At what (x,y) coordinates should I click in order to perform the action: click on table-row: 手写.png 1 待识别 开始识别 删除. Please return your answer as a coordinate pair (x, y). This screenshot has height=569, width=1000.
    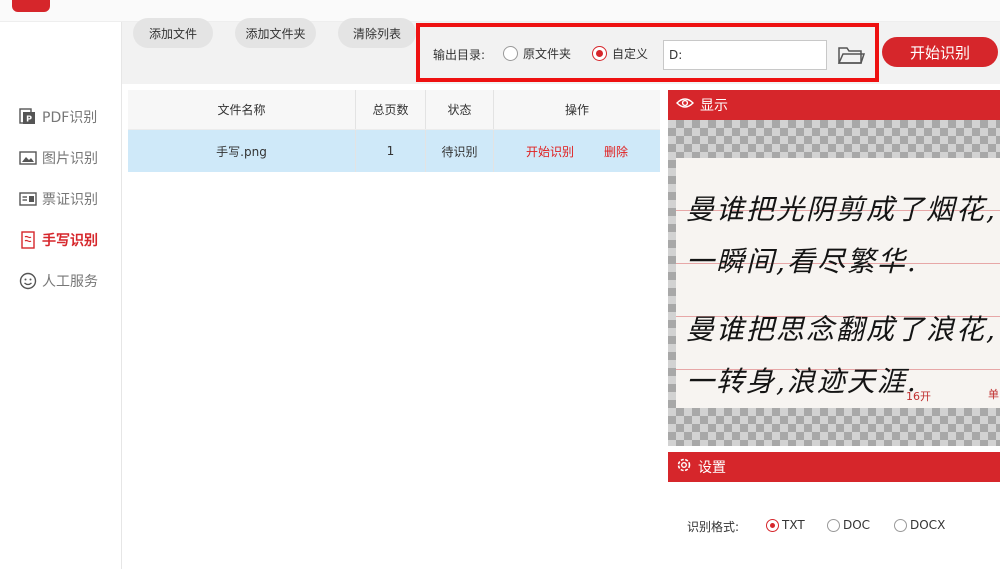
    Looking at the image, I should click on (394, 151).